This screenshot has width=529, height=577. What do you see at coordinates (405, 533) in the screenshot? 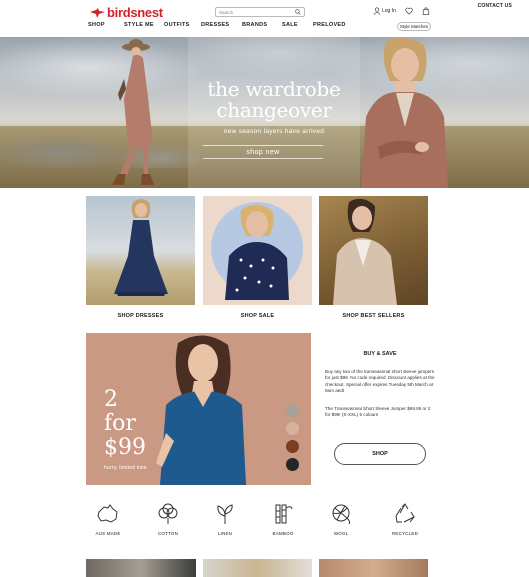
I see `feature-label: RECYCLED` at bounding box center [405, 533].